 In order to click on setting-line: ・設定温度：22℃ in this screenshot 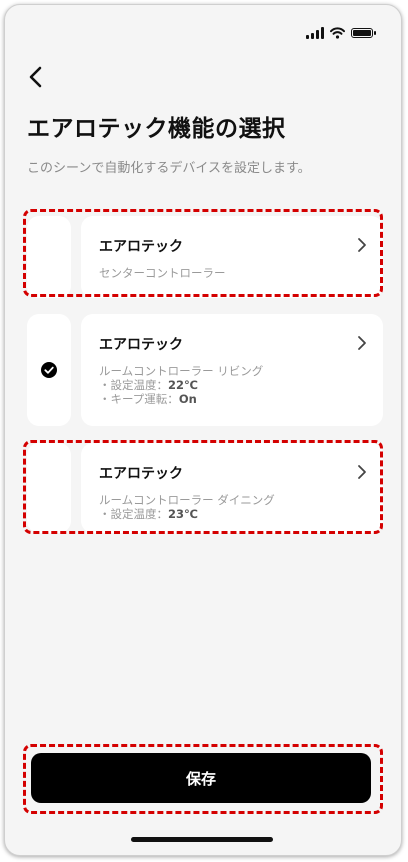, I will do `click(181, 385)`.